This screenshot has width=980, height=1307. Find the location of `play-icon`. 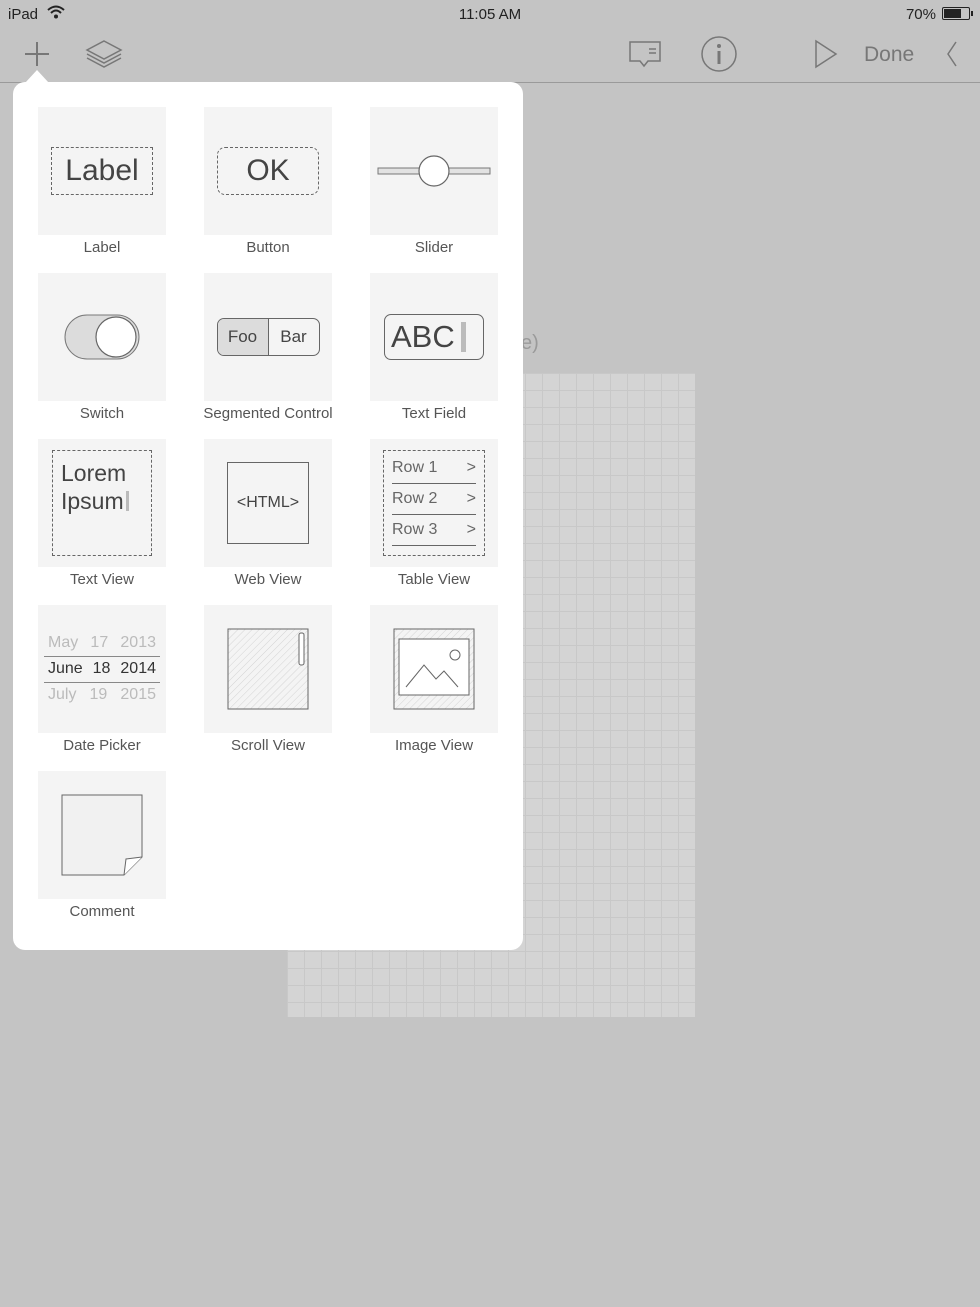

play-icon is located at coordinates (826, 54).